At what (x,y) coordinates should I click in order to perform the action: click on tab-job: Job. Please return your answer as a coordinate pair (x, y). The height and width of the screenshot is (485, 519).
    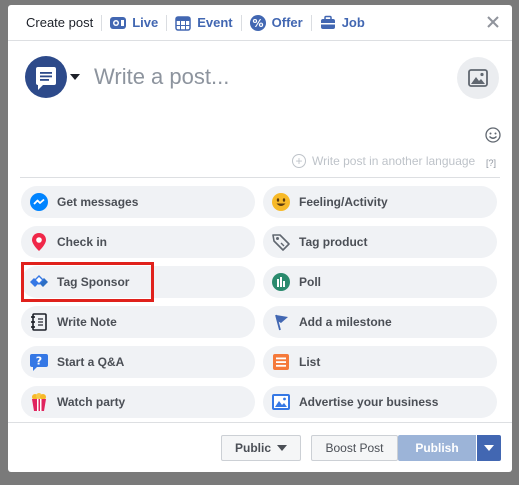
    Looking at the image, I should click on (342, 23).